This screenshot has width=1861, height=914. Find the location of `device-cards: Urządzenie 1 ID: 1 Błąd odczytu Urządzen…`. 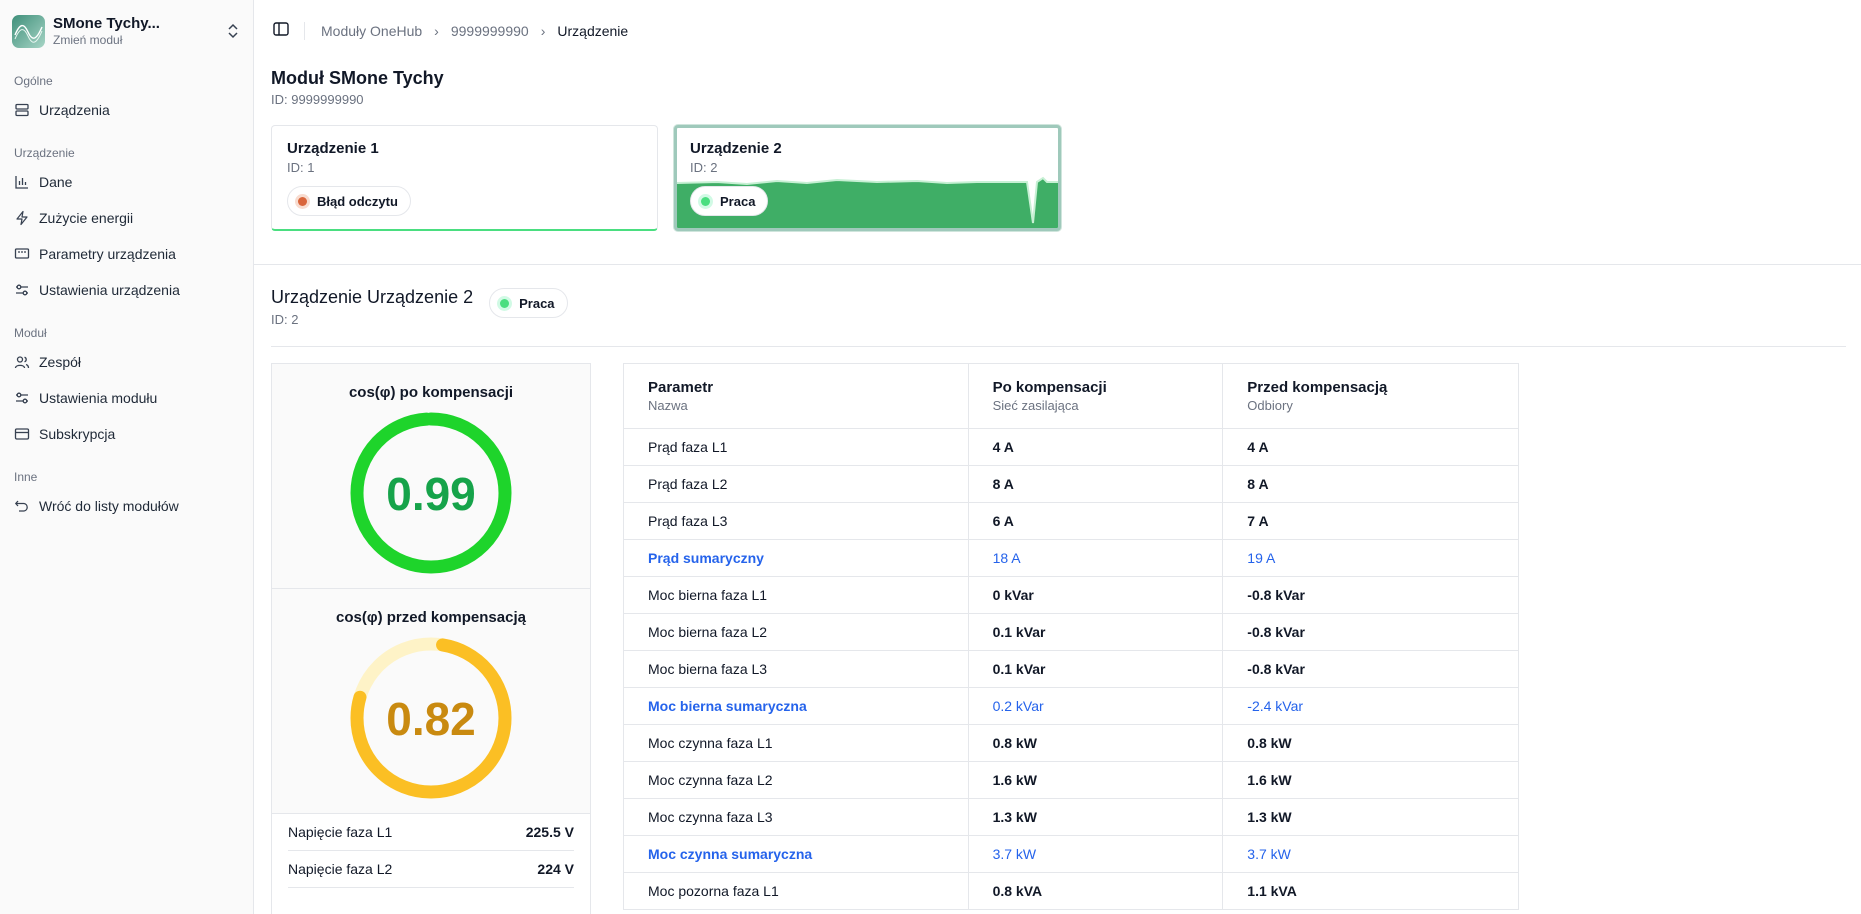

device-cards: Urządzenie 1 ID: 1 Błąd odczytu Urządzen… is located at coordinates (1057, 169).